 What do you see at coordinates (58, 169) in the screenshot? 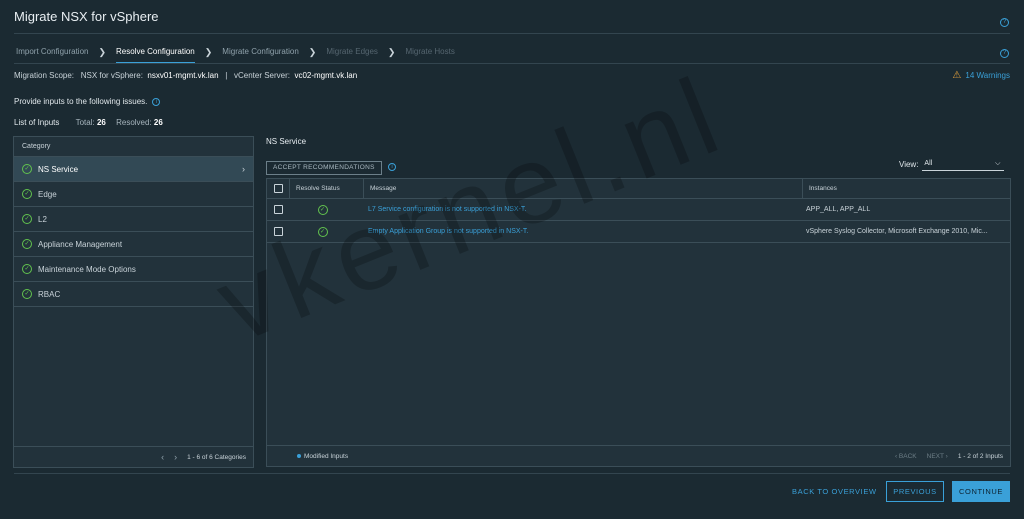
I see `category-label: NS Service` at bounding box center [58, 169].